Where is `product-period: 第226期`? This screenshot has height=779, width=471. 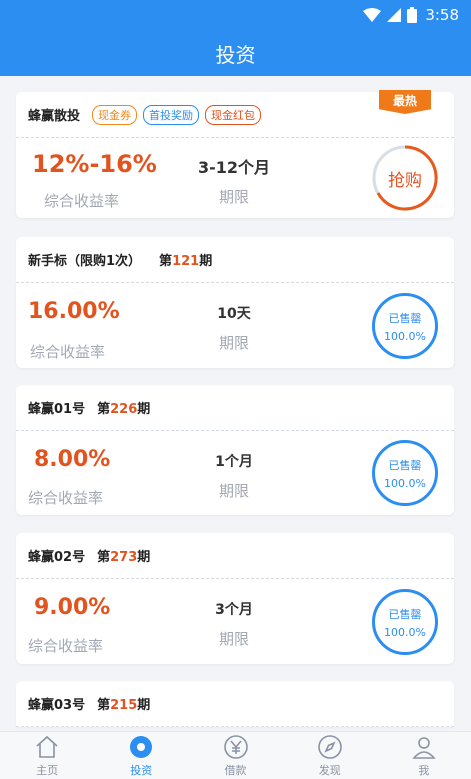
product-period: 第226期 is located at coordinates (124, 409).